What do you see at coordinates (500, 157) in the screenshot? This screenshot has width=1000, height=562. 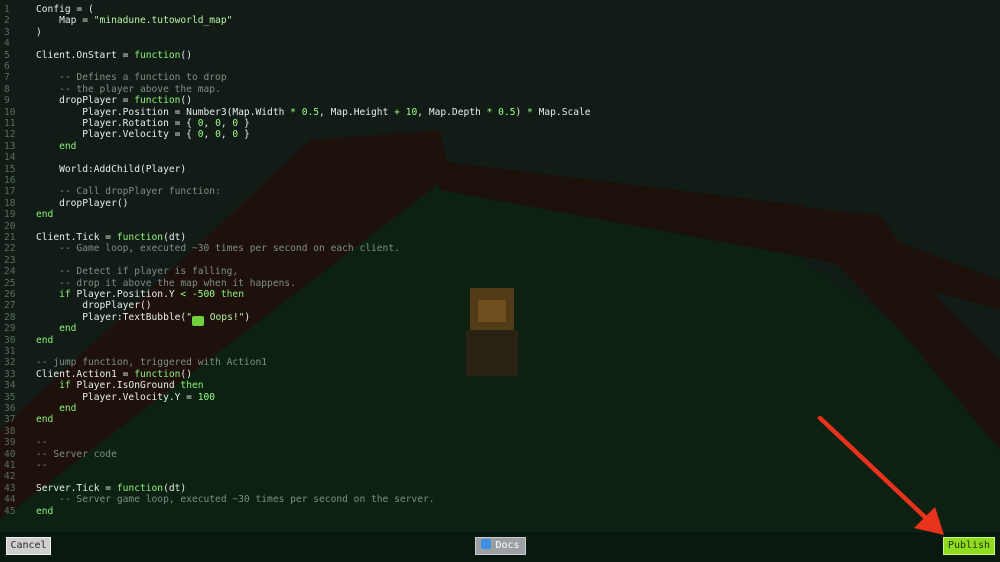 I see `code-line: 14` at bounding box center [500, 157].